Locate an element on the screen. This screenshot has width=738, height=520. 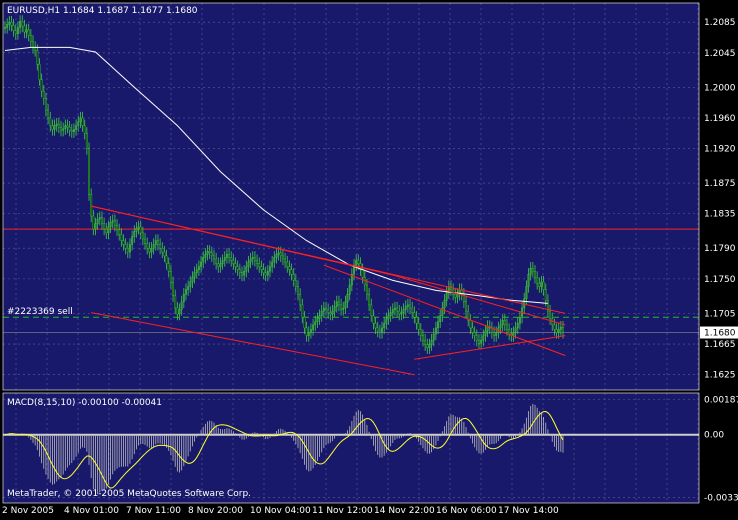
price-tick-label: 1.2000 is located at coordinates (720, 88).